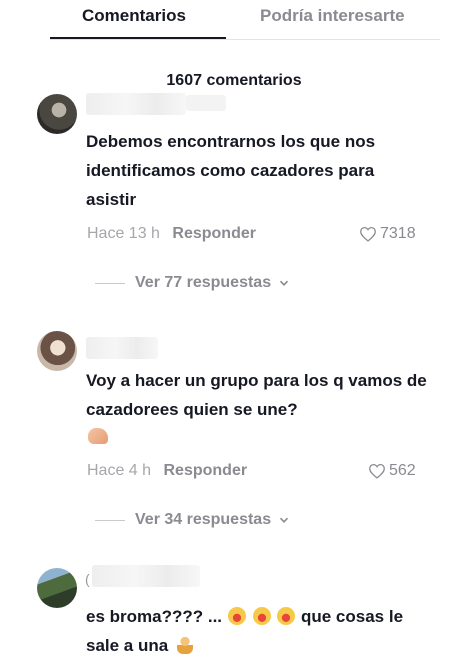  Describe the element at coordinates (98, 436) in the screenshot. I see `flexed-biceps-emoji-icon` at that location.